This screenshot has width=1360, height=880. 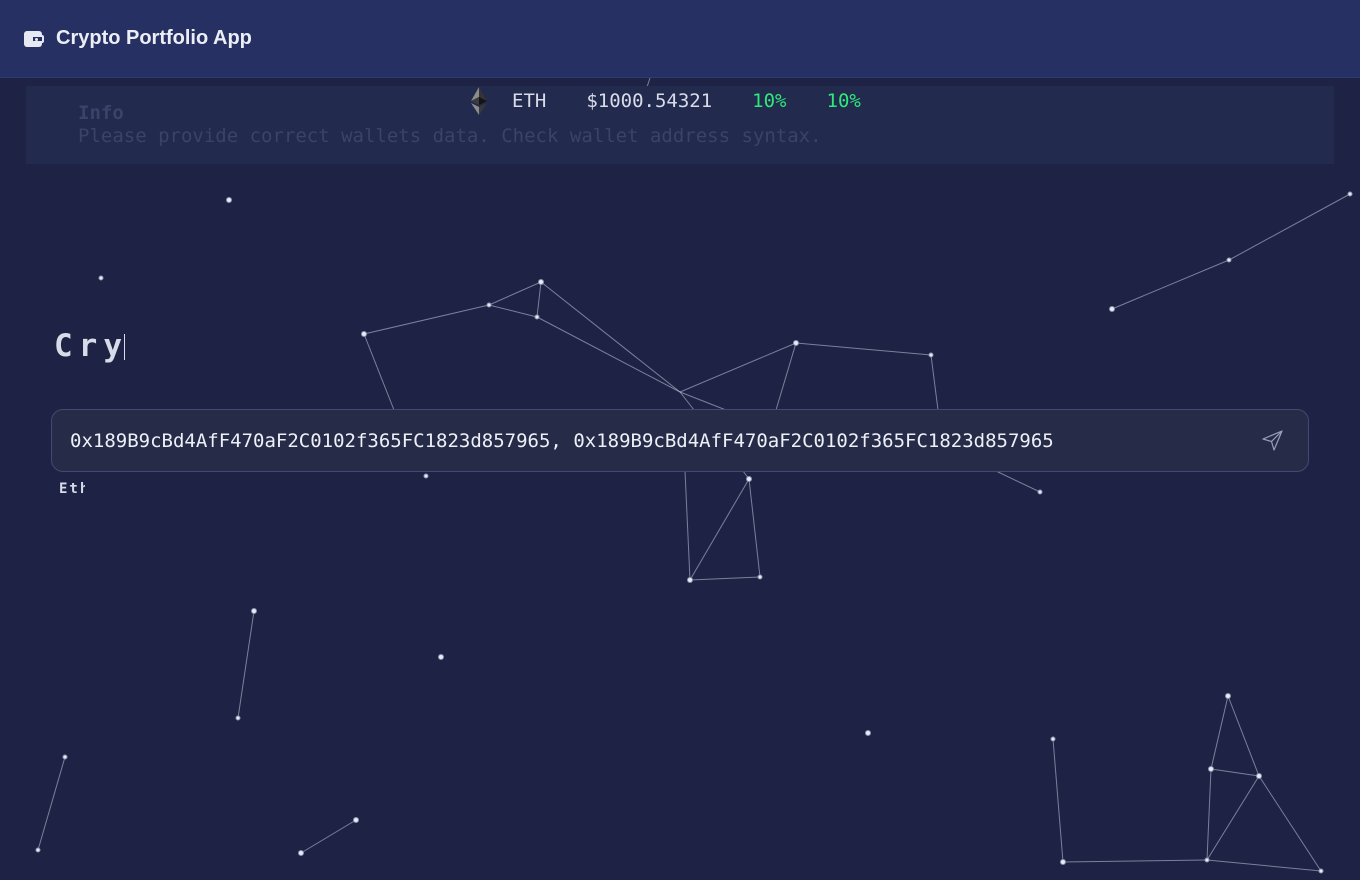 I want to click on typing-cursor, so click(x=124, y=347).